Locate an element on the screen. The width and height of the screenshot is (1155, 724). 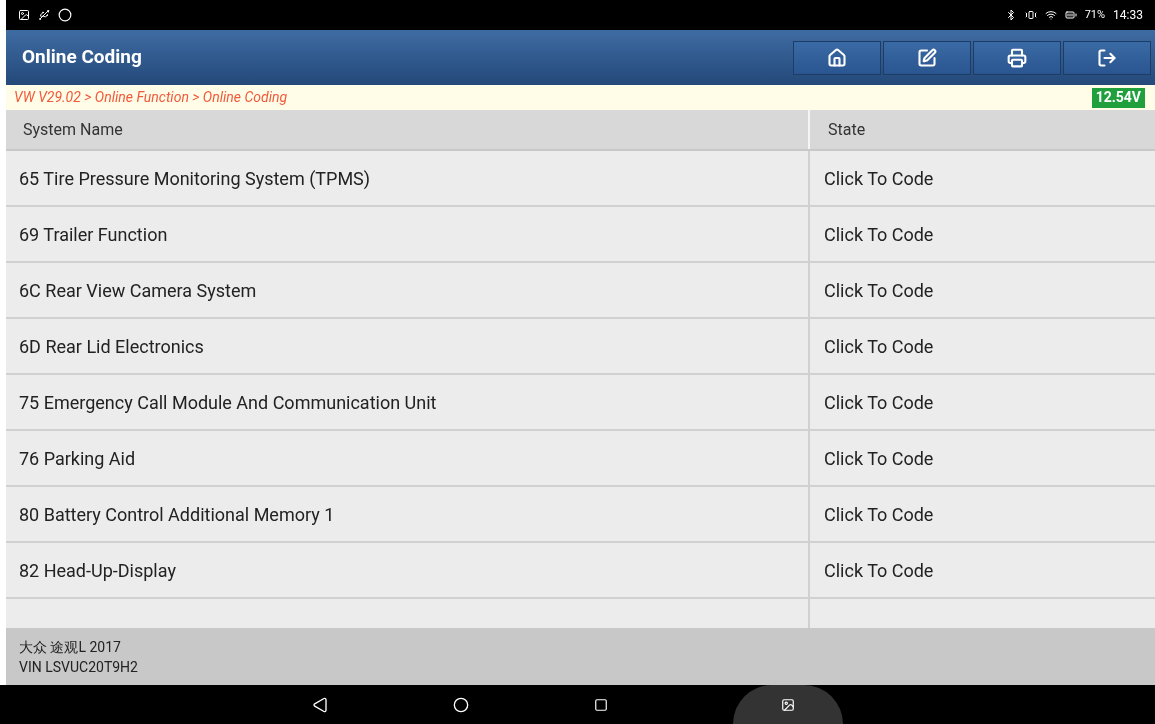
table-row: 69 Trailer Function Click To Code is located at coordinates (580, 235).